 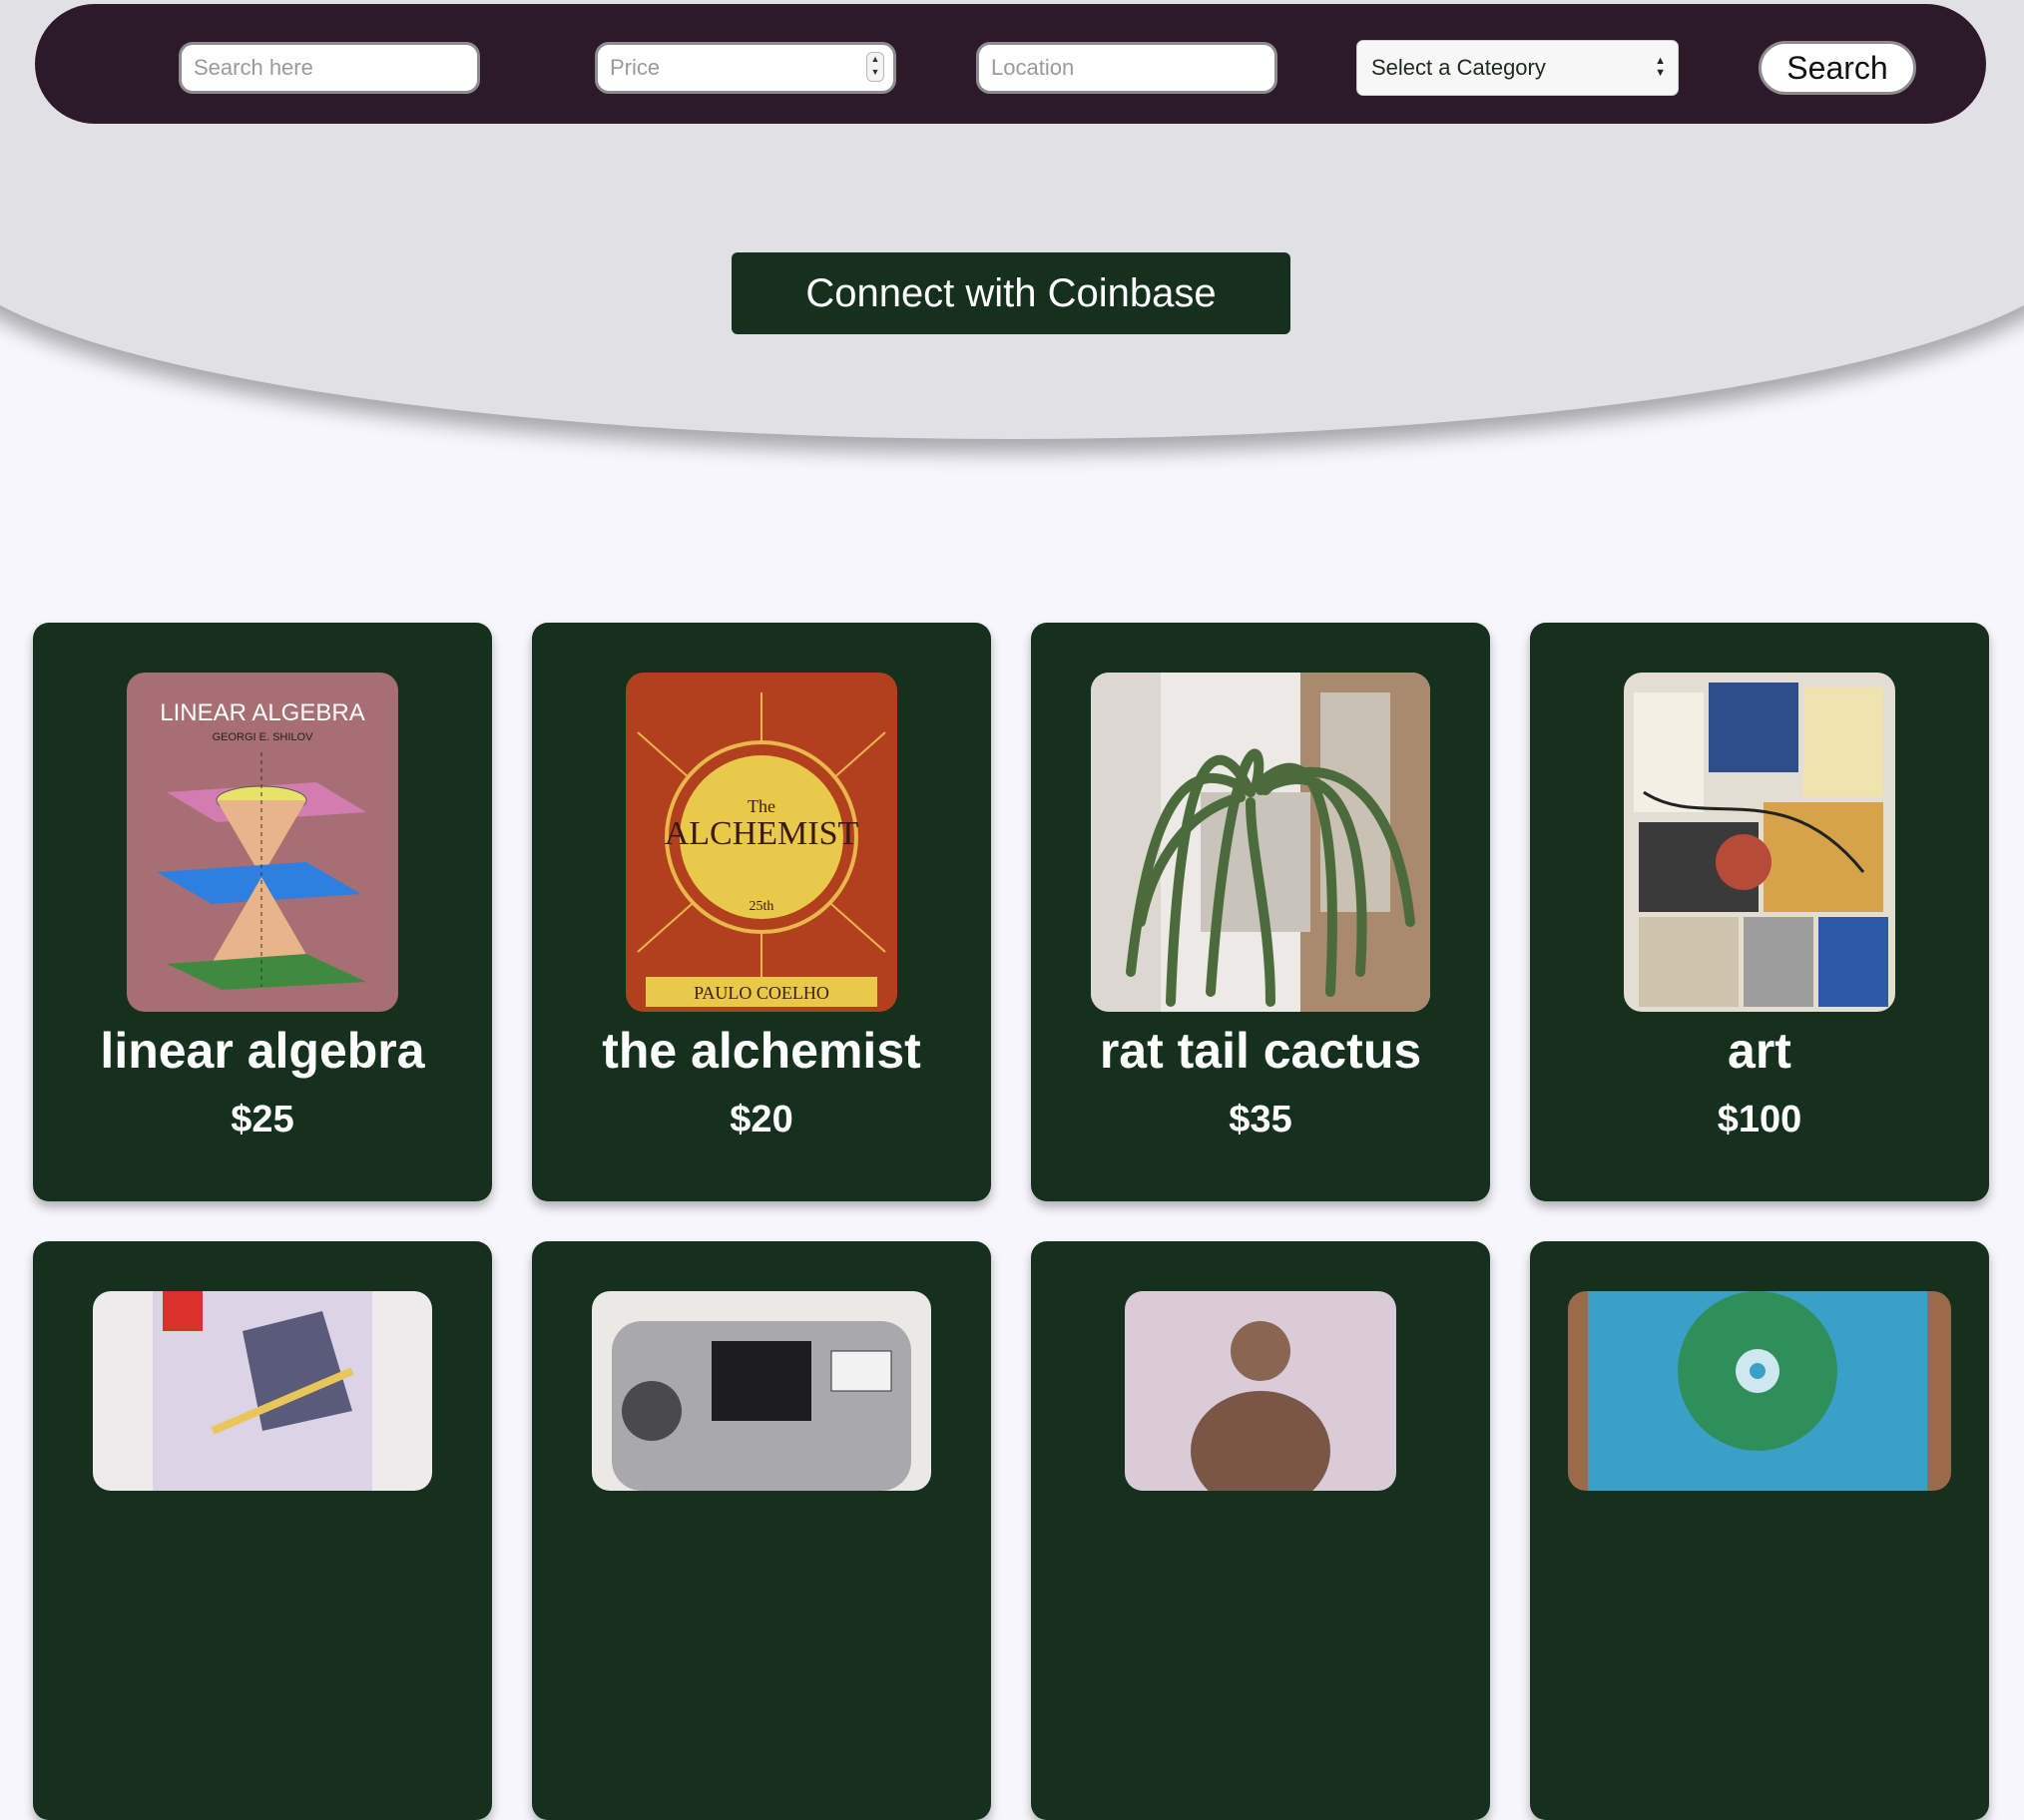 I want to click on listing-image-gorillaz-cd, so click(x=1759, y=1391).